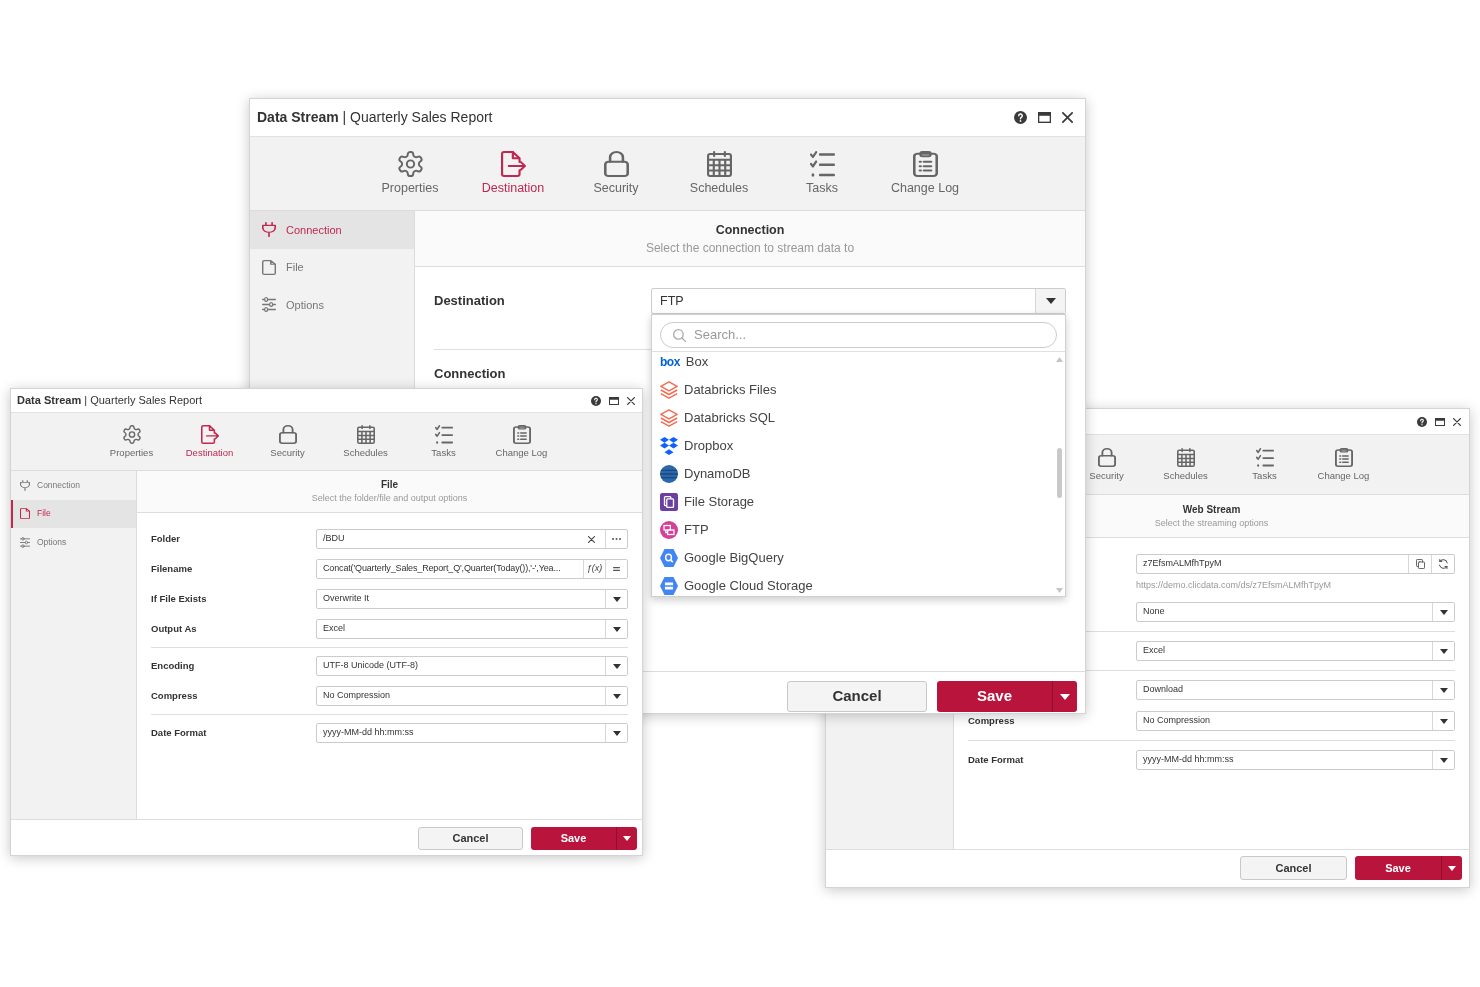  I want to click on dropdown-option: Databricks Files, so click(854, 390).